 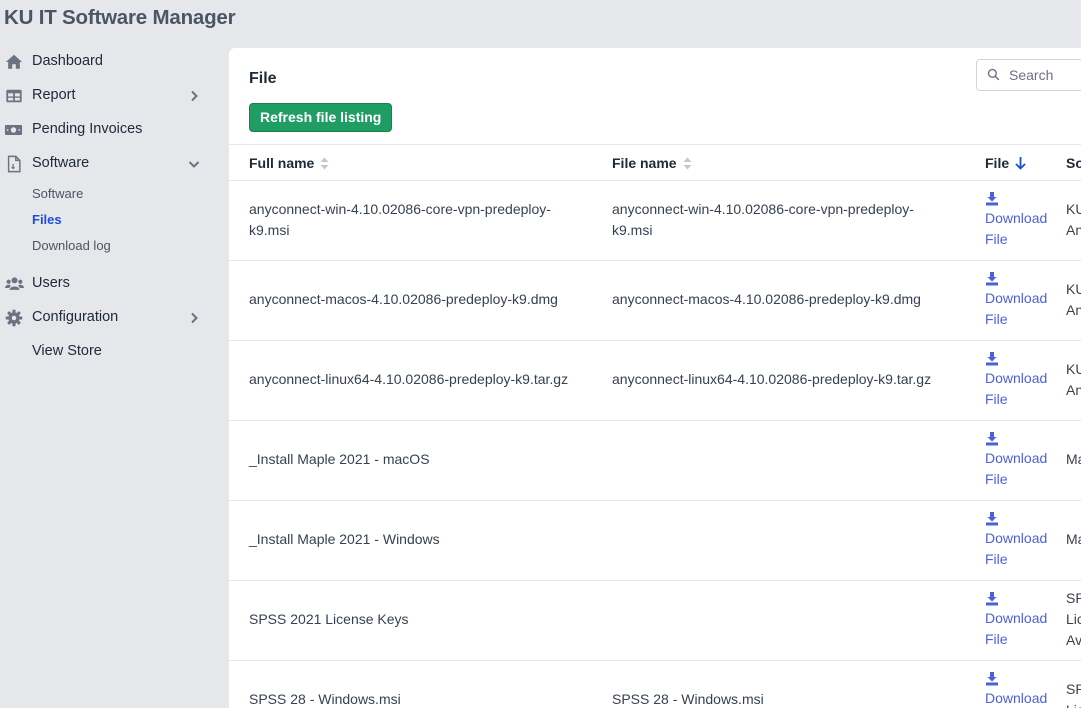 I want to click on sort-descending-icon, so click(x=1020, y=163).